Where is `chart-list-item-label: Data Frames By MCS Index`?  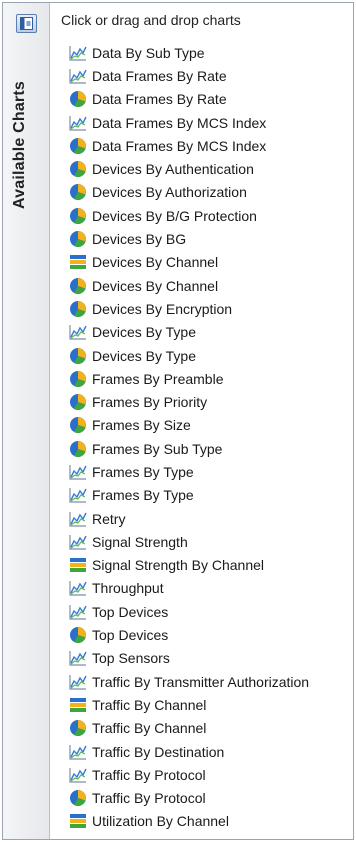 chart-list-item-label: Data Frames By MCS Index is located at coordinates (179, 145).